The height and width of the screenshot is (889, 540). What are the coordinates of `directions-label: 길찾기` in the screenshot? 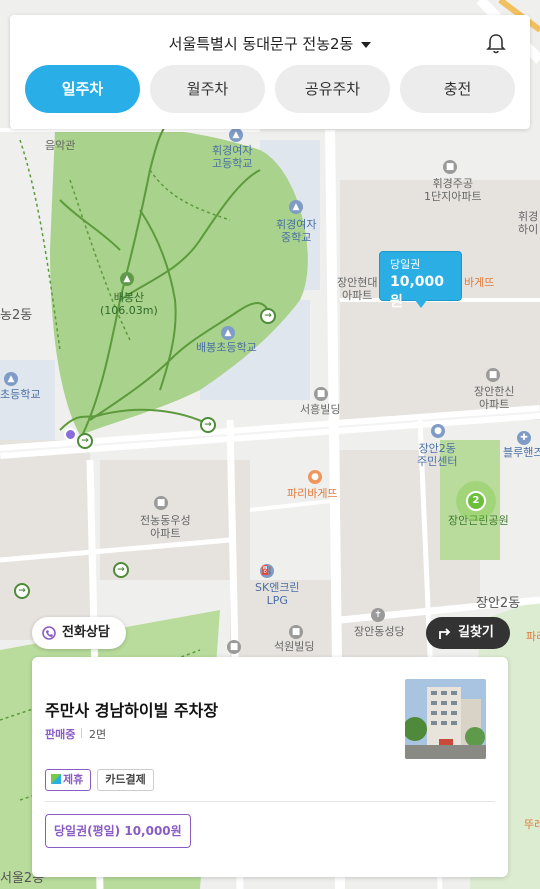 It's located at (476, 632).